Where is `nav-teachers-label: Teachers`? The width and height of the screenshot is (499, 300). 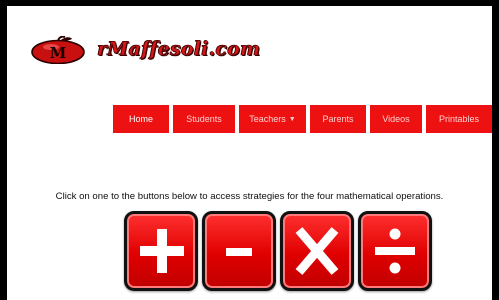
nav-teachers-label: Teachers is located at coordinates (267, 119).